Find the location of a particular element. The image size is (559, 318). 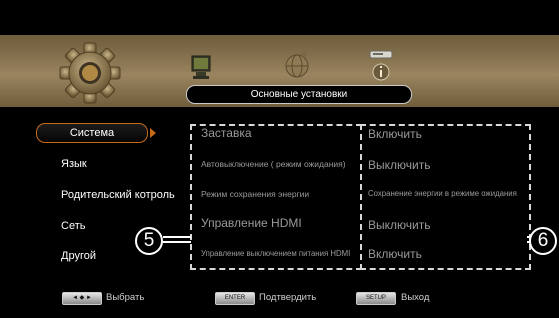

option-auto-standby: Автовыключение ( режим ожидания) is located at coordinates (273, 164).